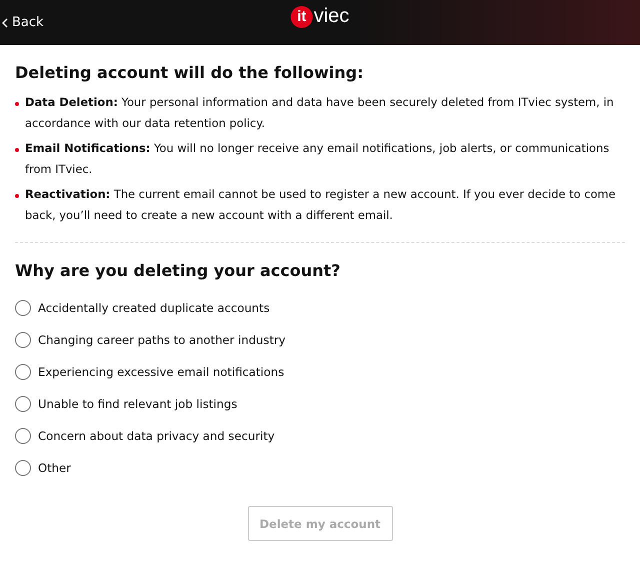  What do you see at coordinates (5, 23) in the screenshot?
I see `chevron-left-icon` at bounding box center [5, 23].